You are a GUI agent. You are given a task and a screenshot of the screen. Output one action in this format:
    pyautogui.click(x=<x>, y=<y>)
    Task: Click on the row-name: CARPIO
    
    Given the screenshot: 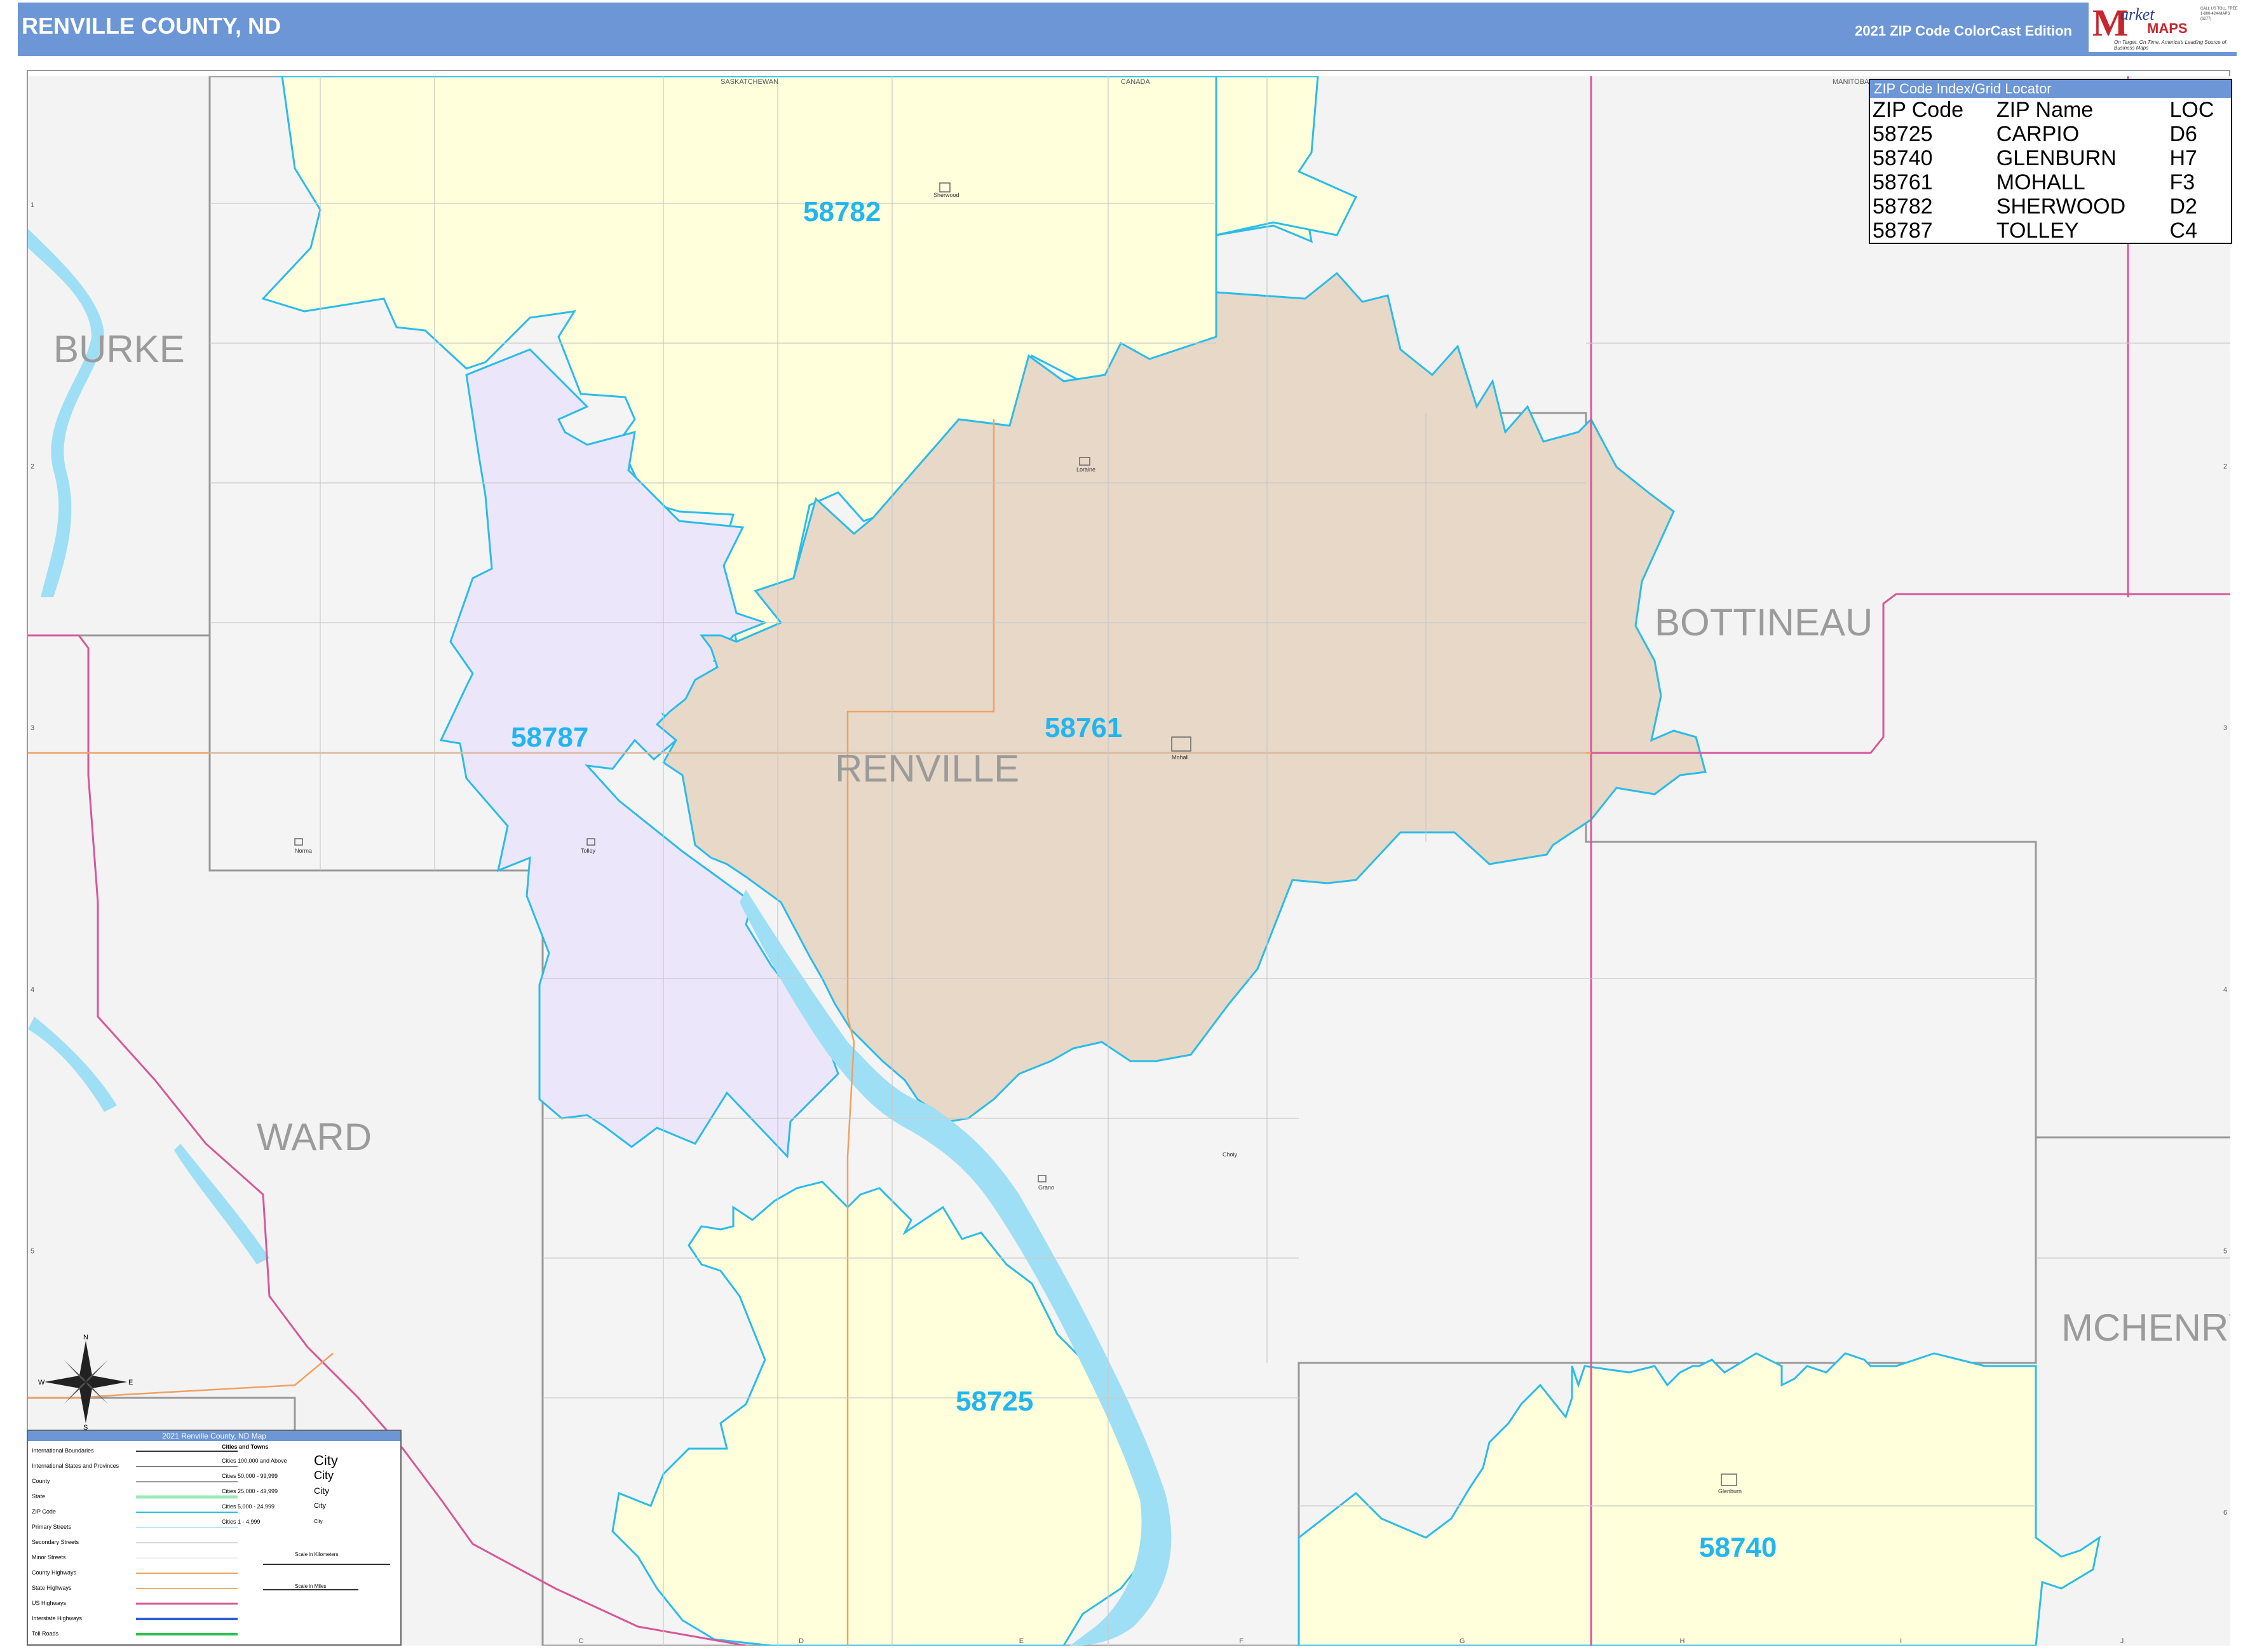 What is the action you would take?
    pyautogui.click(x=2038, y=134)
    